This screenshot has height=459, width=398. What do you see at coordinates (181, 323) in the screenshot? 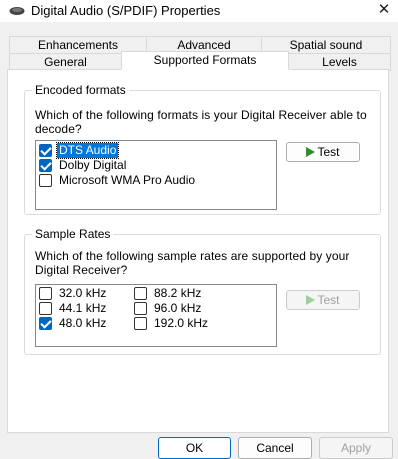
I see `rate-192-label: 192.0 kHz` at bounding box center [181, 323].